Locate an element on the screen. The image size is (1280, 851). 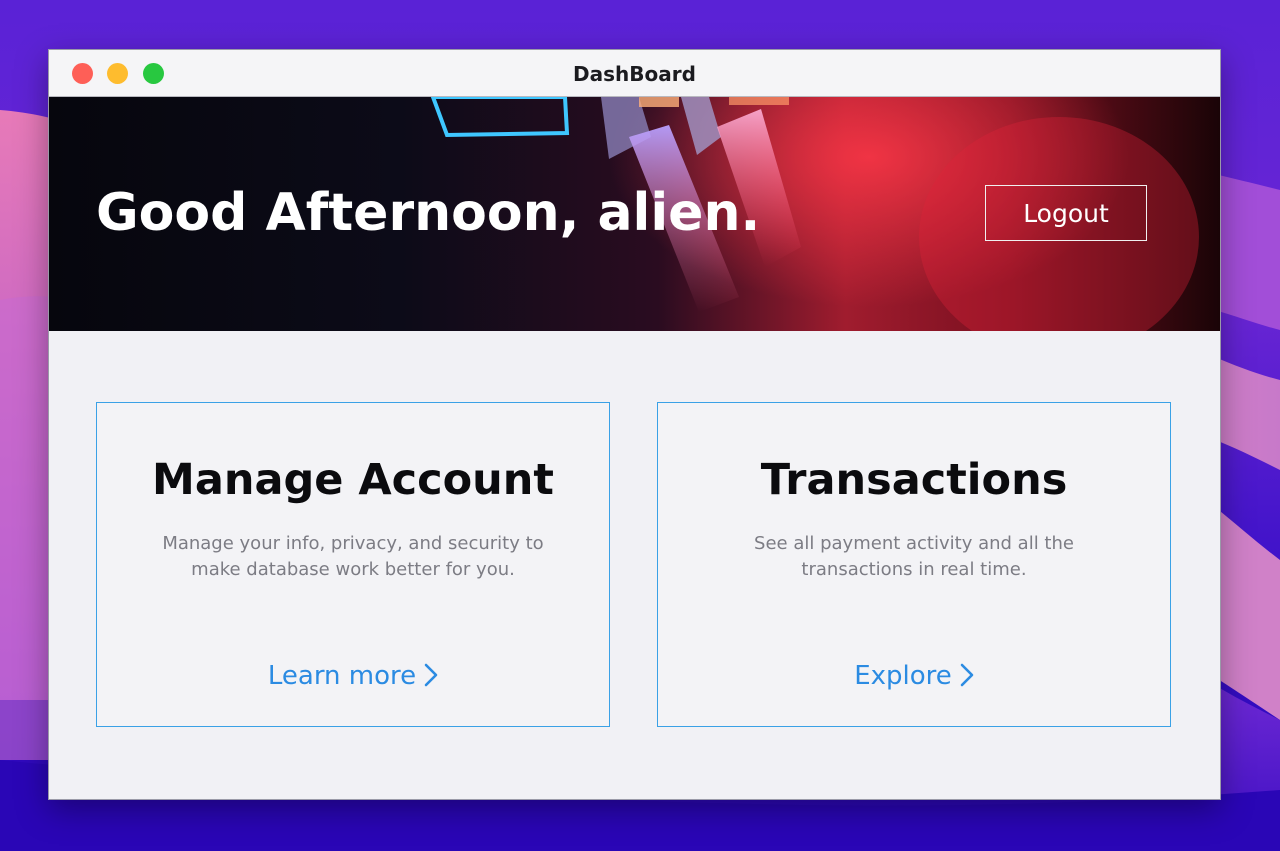
greeting-heading: Good Afternoon, alien. is located at coordinates (428, 213).